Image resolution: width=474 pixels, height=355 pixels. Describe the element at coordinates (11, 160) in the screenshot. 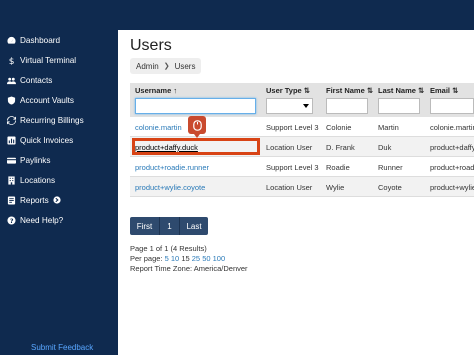

I see `card-icon` at that location.